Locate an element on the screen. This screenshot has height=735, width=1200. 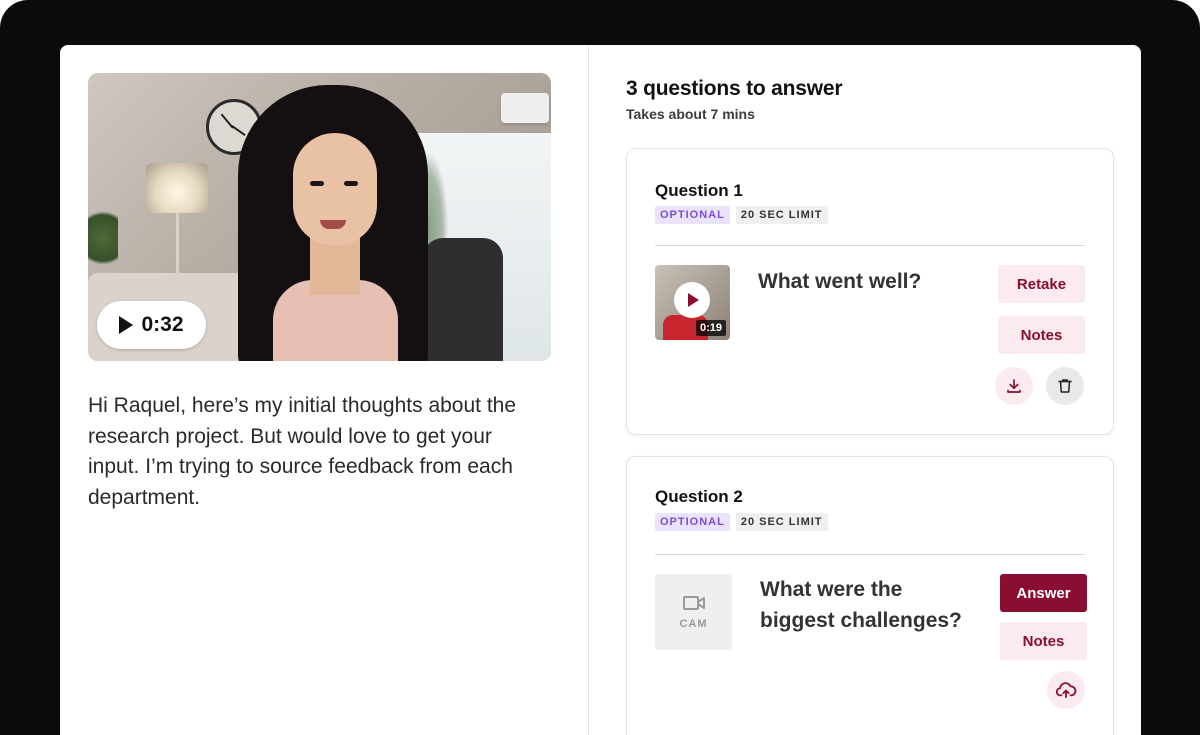
trash-icon is located at coordinates (1065, 386).